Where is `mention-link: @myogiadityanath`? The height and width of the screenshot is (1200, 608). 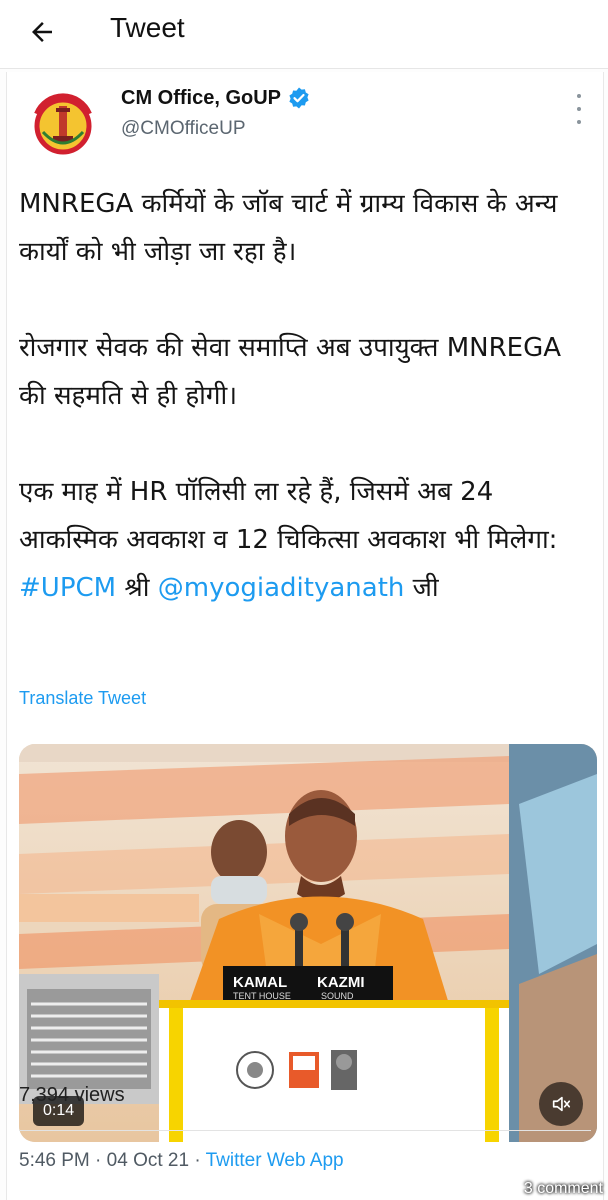
mention-link: @myogiadityanath is located at coordinates (281, 588).